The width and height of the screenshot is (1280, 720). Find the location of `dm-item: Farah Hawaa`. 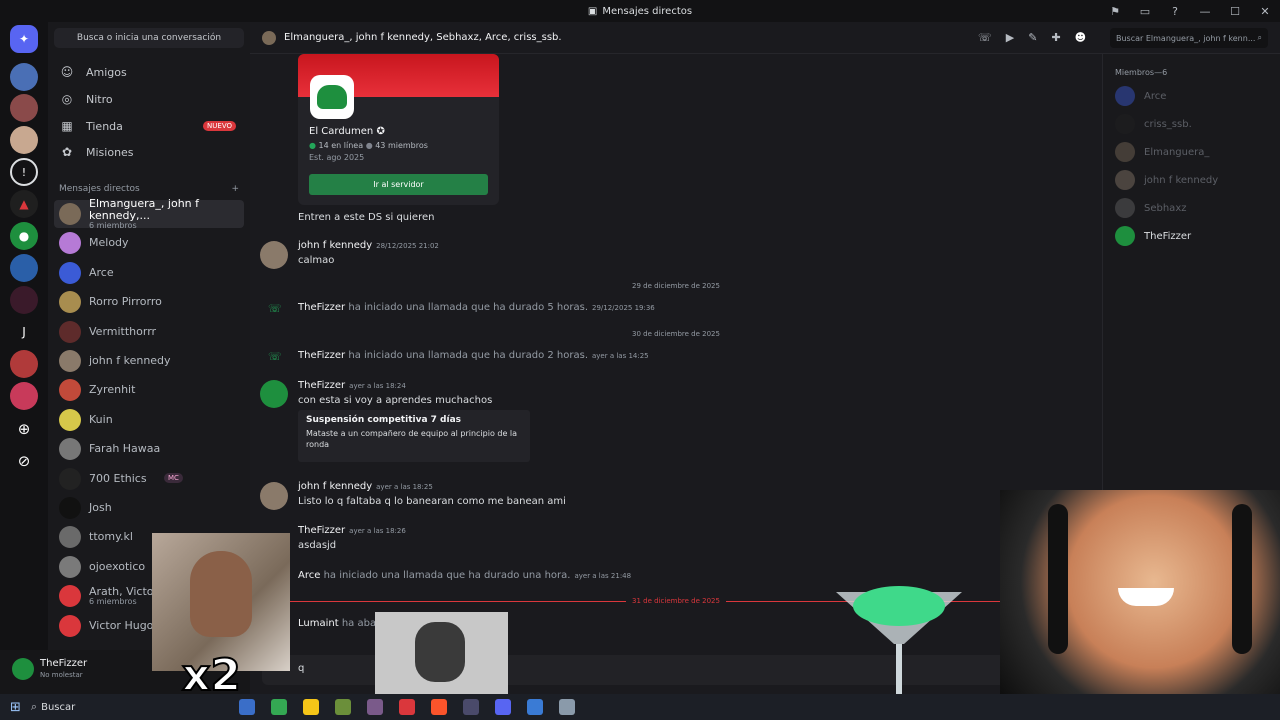

dm-item: Farah Hawaa is located at coordinates (149, 449).